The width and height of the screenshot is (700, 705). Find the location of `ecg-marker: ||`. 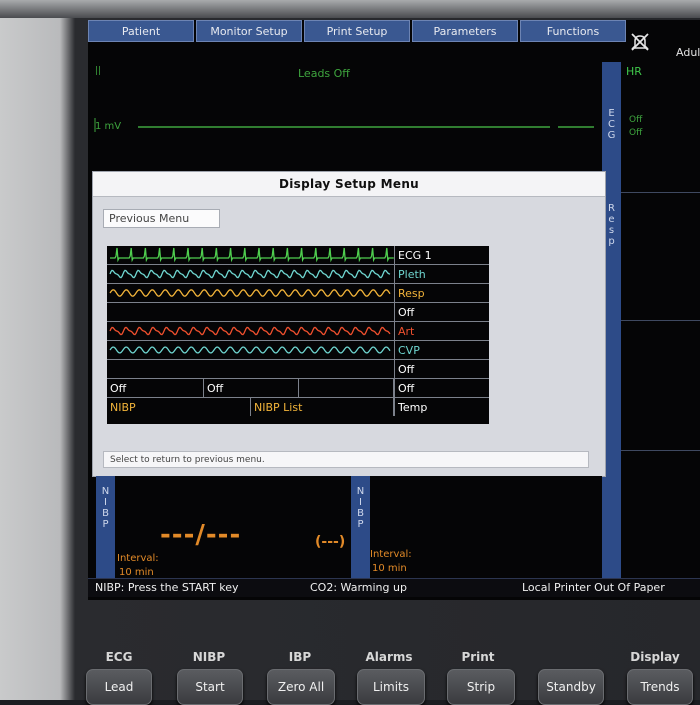

ecg-marker: || is located at coordinates (98, 71).